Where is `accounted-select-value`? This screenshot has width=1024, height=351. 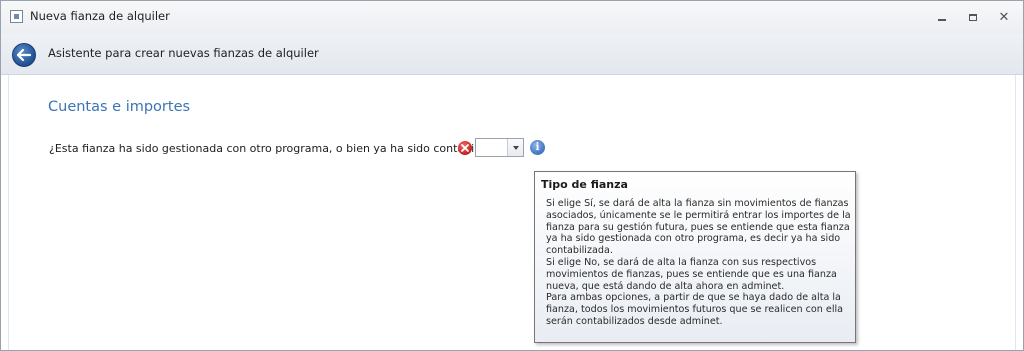 accounted-select-value is located at coordinates (492, 147).